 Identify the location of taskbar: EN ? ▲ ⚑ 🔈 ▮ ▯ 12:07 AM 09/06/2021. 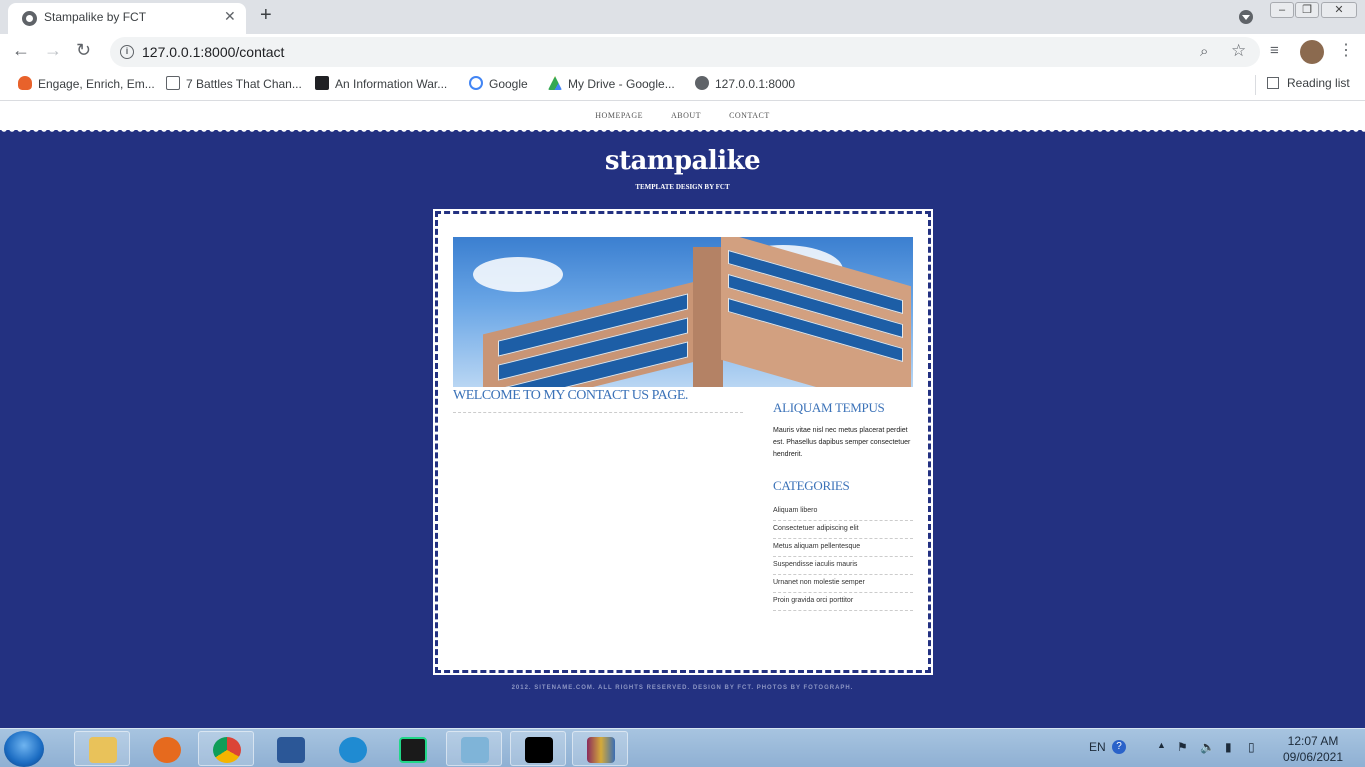
(682, 747).